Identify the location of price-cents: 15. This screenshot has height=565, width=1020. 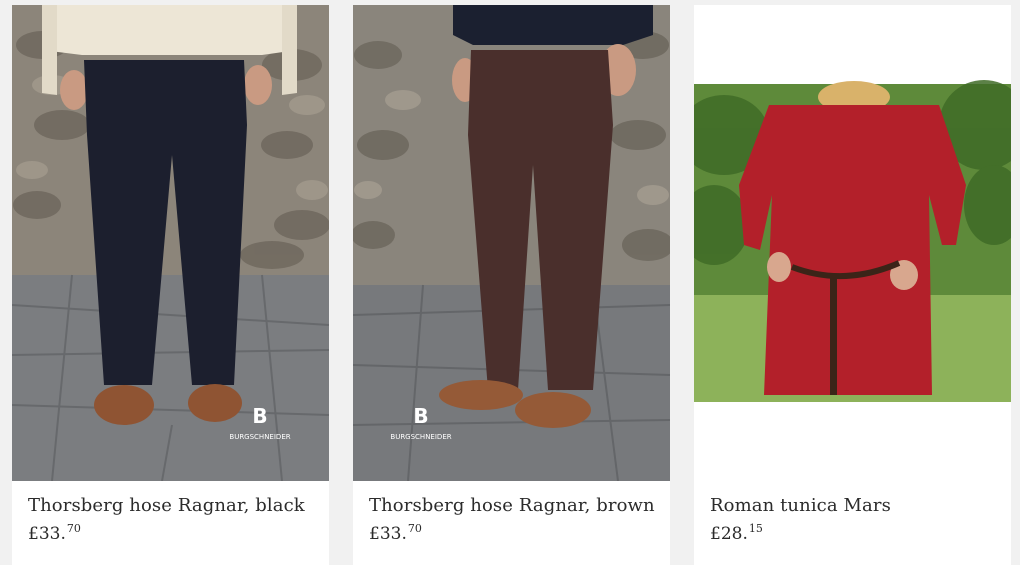
(755, 528).